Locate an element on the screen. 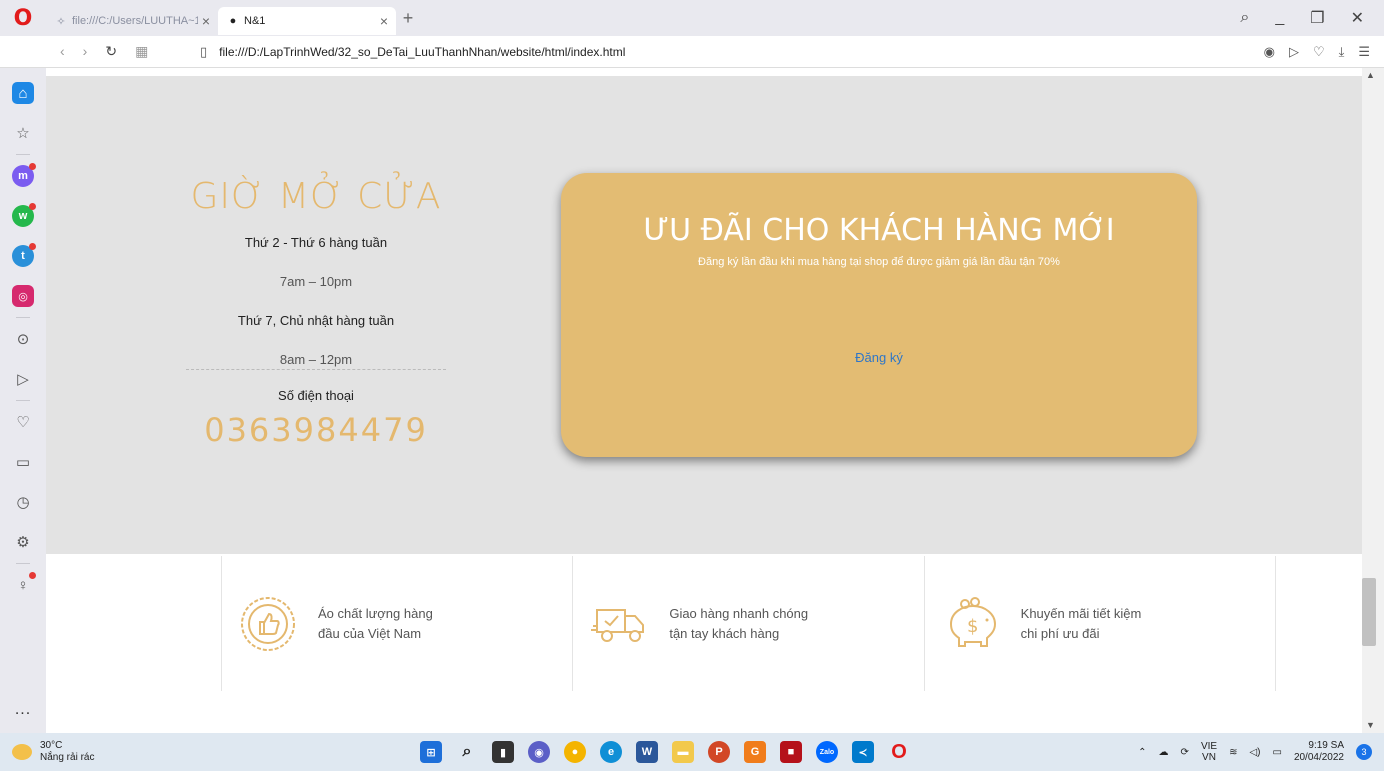 Image resolution: width=1384 pixels, height=771 pixels. feature-line: tận tay khách hàng is located at coordinates (724, 633).